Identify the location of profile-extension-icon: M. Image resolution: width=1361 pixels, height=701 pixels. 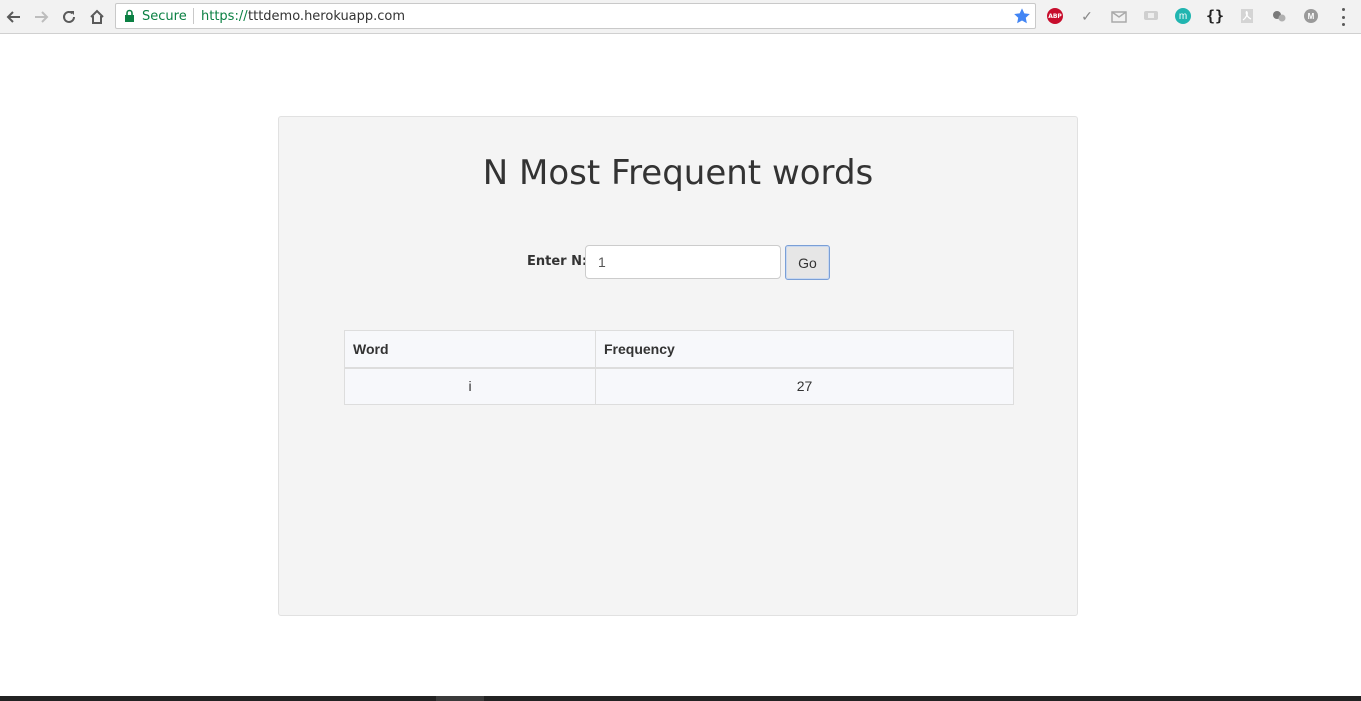
(1311, 16).